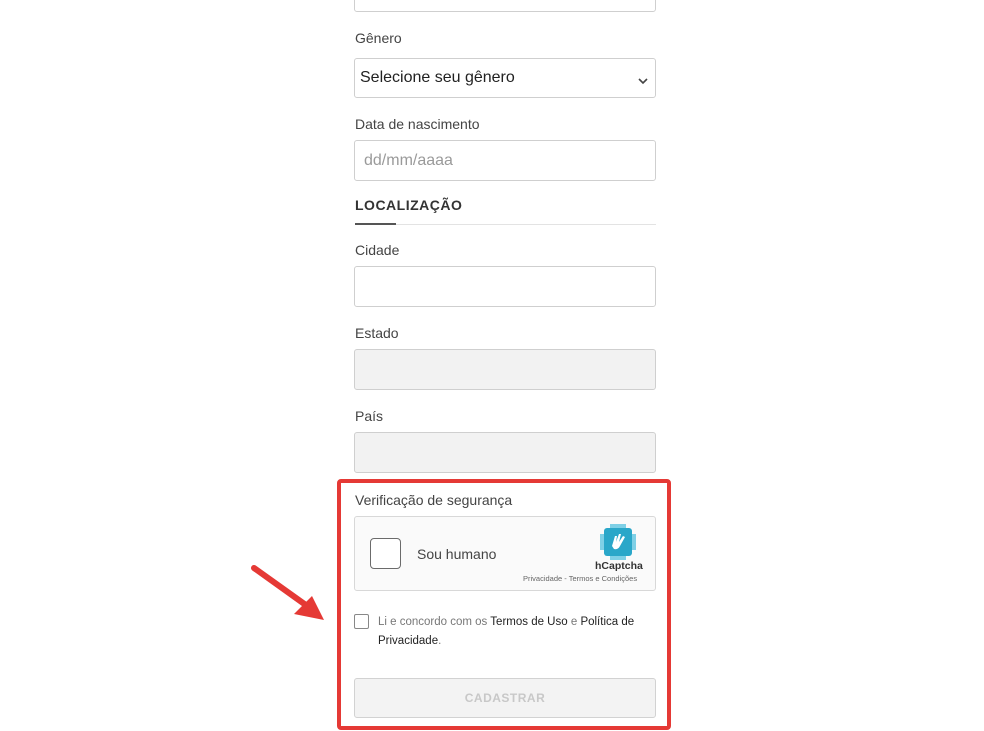 This screenshot has height=731, width=984. What do you see at coordinates (643, 79) in the screenshot?
I see `chevron-down-icon` at bounding box center [643, 79].